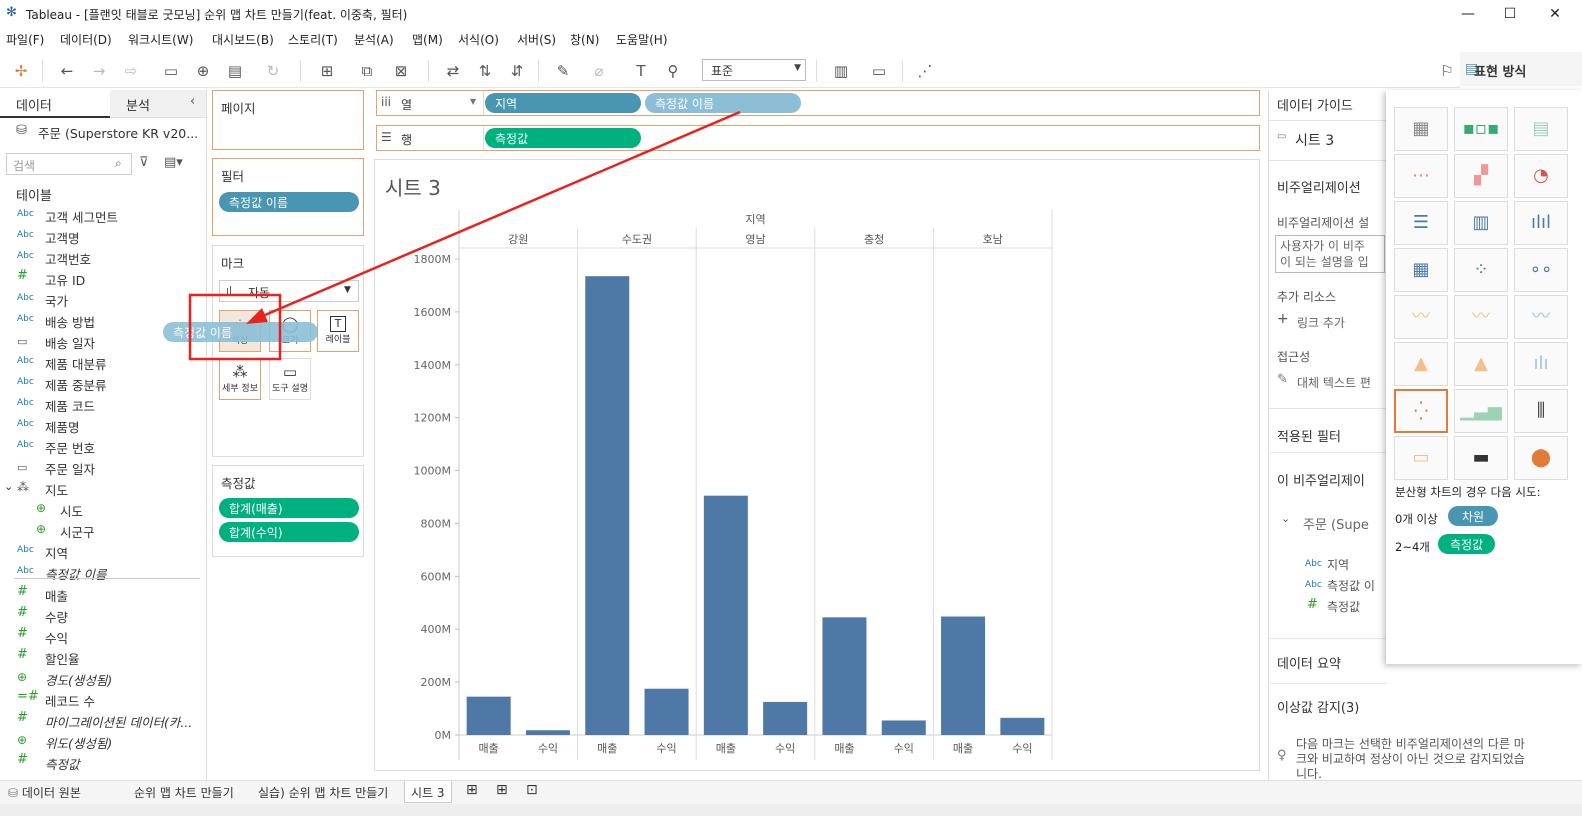  Describe the element at coordinates (401, 71) in the screenshot. I see `clear-sheet-icon: ⊠` at that location.